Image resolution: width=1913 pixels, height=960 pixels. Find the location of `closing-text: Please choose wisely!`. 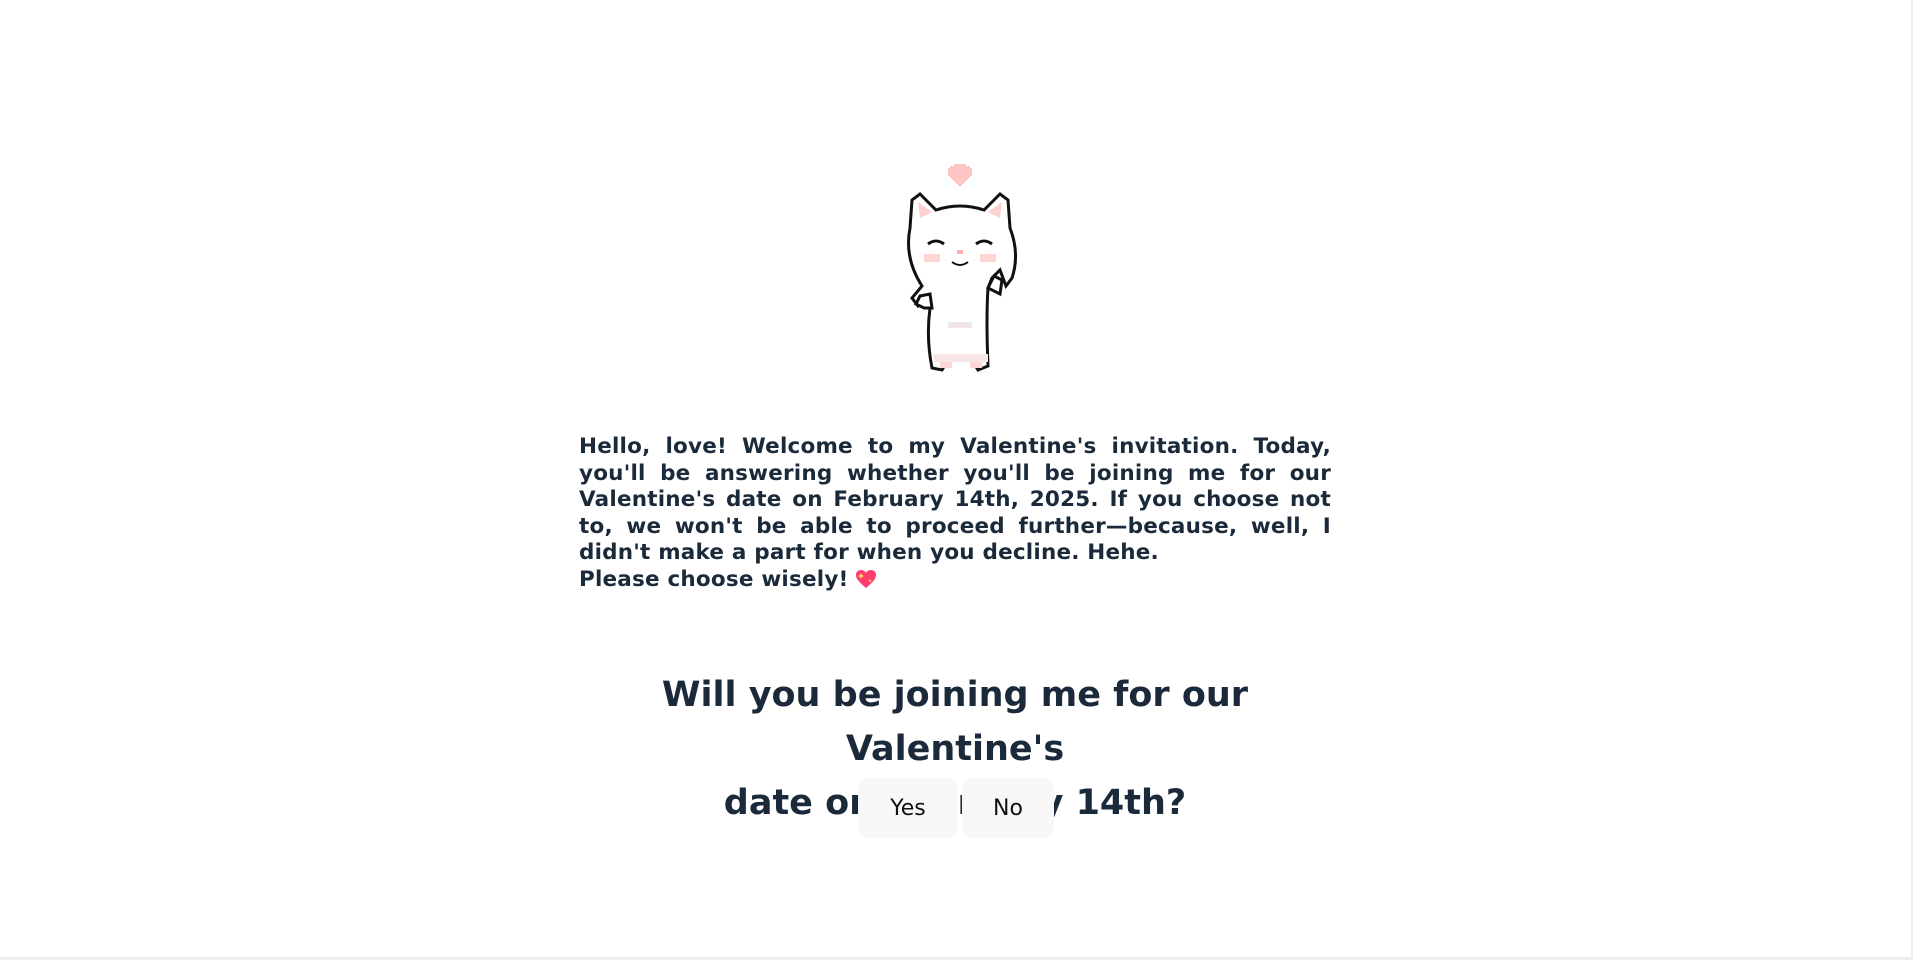

closing-text: Please choose wisely! is located at coordinates (714, 579).